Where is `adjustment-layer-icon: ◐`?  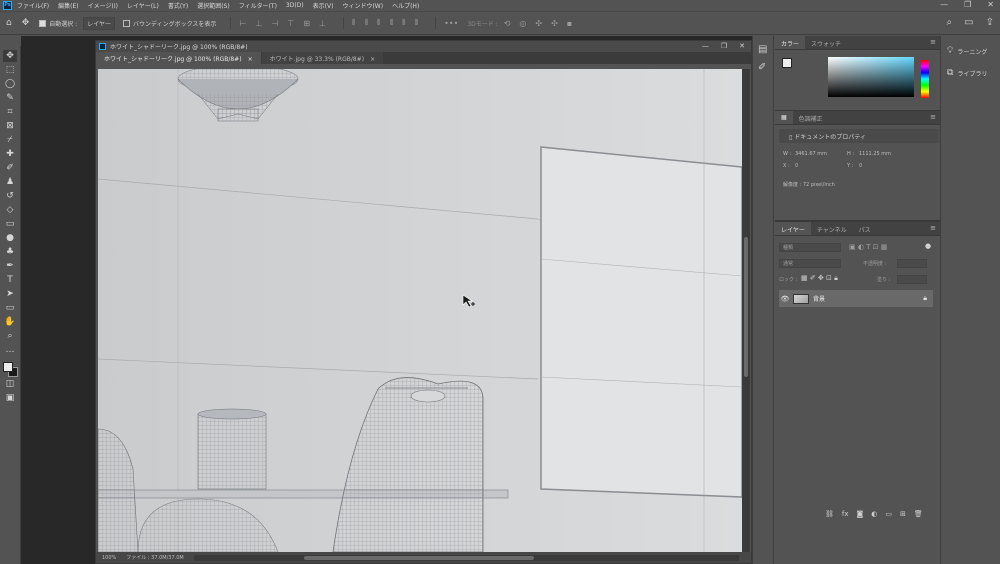 adjustment-layer-icon: ◐ is located at coordinates (874, 514).